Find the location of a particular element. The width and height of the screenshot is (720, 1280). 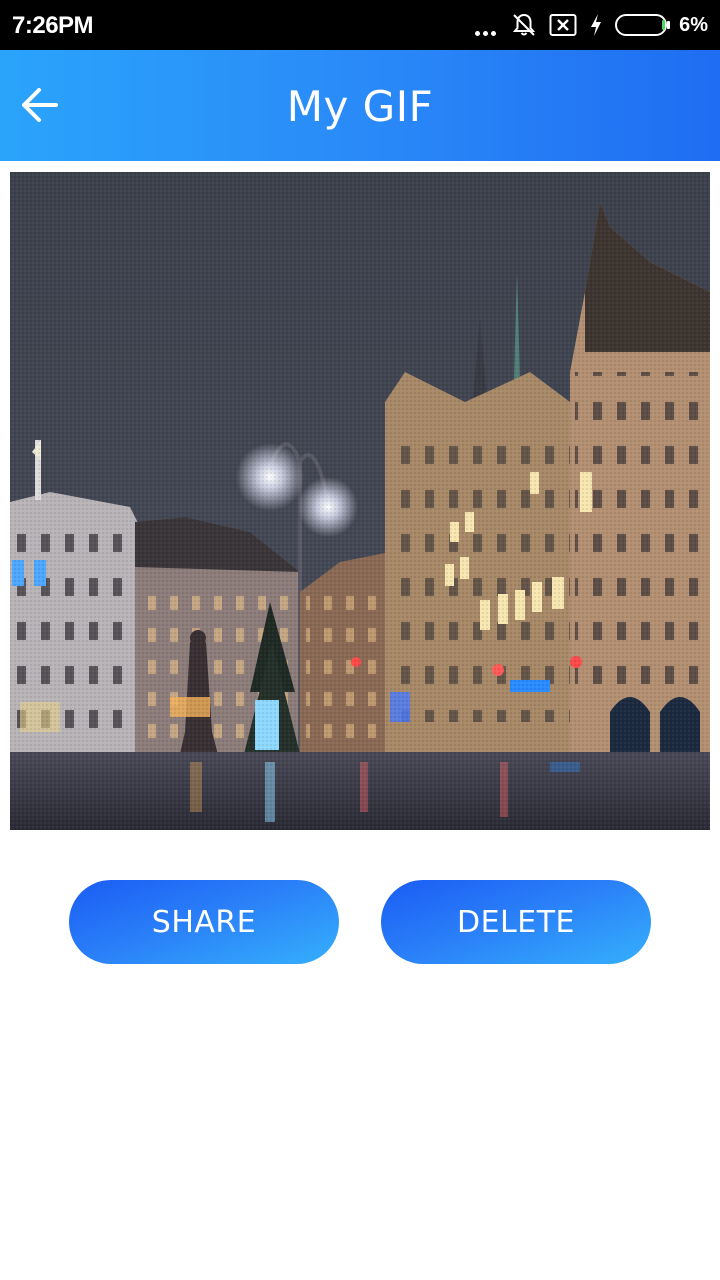

status-bar: 7:26PM 6% is located at coordinates (360, 25).